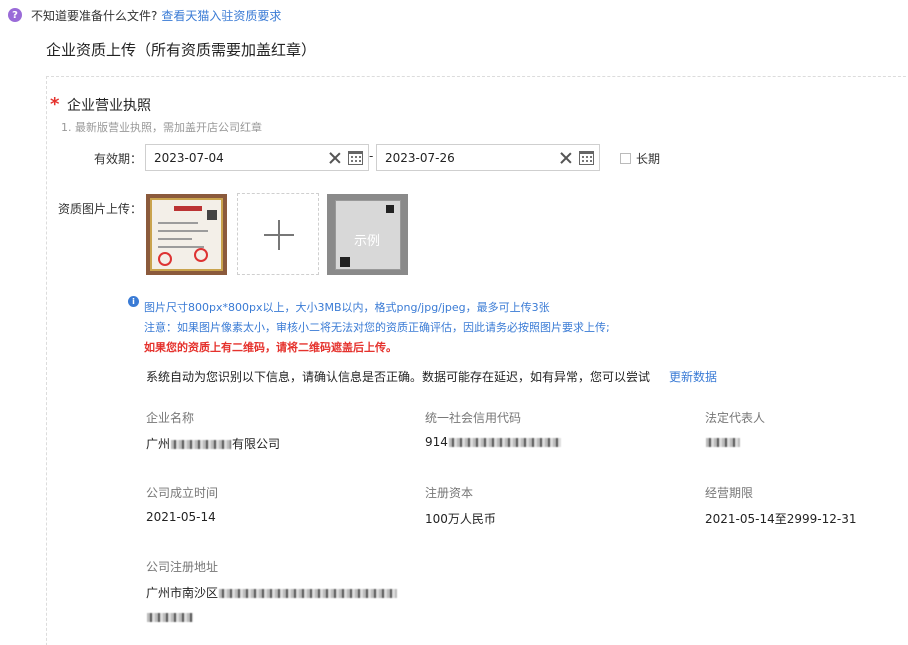 This screenshot has height=645, width=908. Describe the element at coordinates (117, 159) in the screenshot. I see `validity-label: 有效期：` at that location.